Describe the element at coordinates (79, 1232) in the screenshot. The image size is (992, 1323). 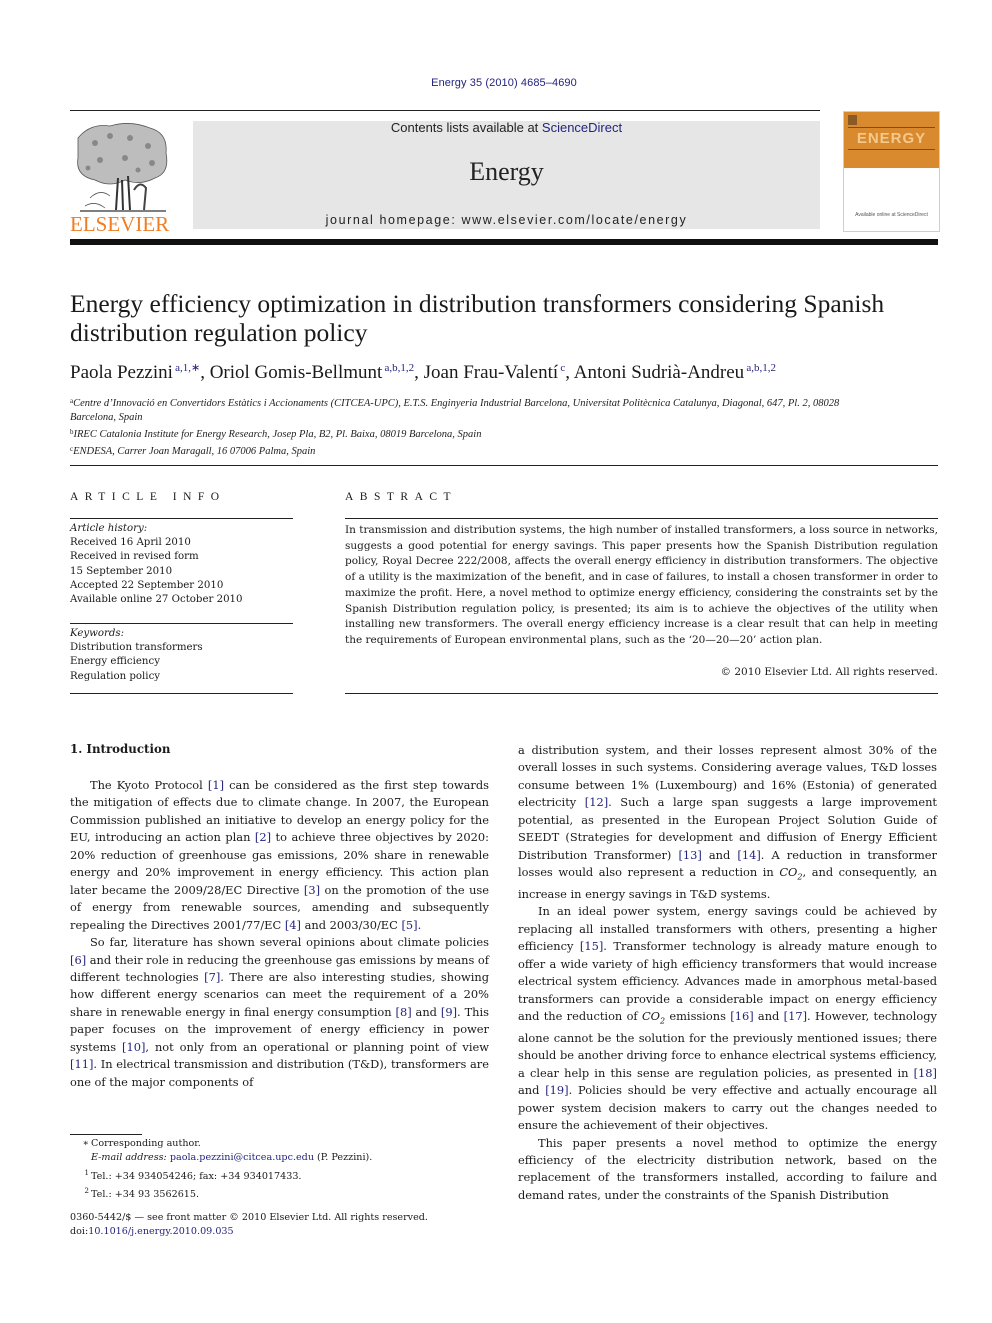
I see `doi-label: doi:` at that location.